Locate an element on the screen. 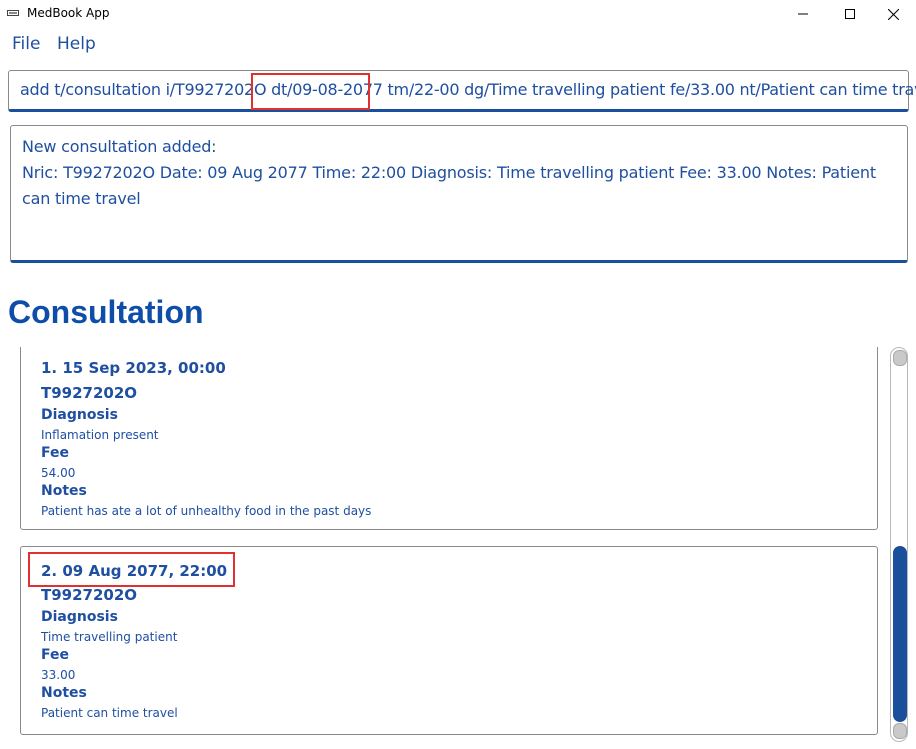 This screenshot has height=749, width=916. scroll-up-cap is located at coordinates (900, 358).